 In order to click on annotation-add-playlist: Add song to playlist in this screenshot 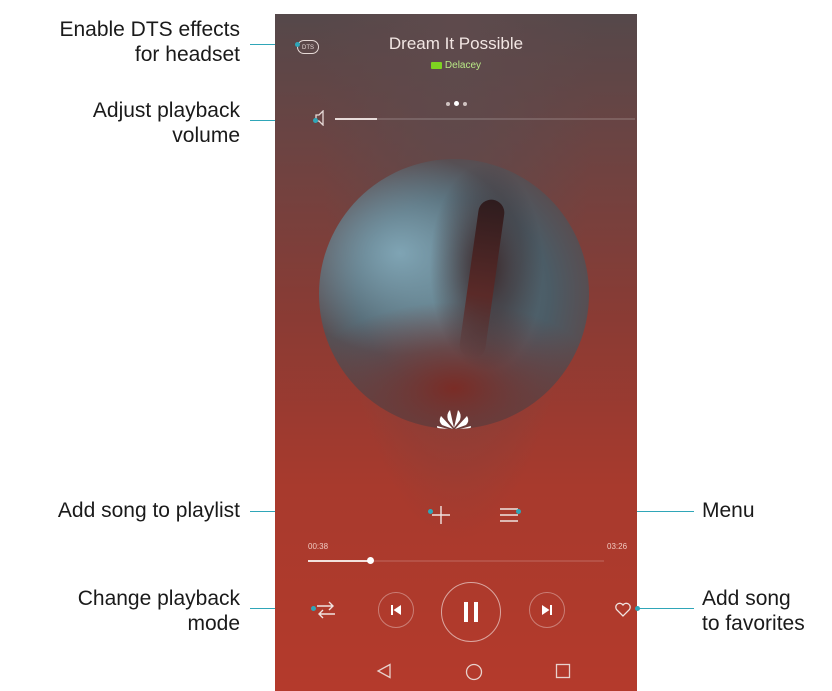, I will do `click(120, 510)`.